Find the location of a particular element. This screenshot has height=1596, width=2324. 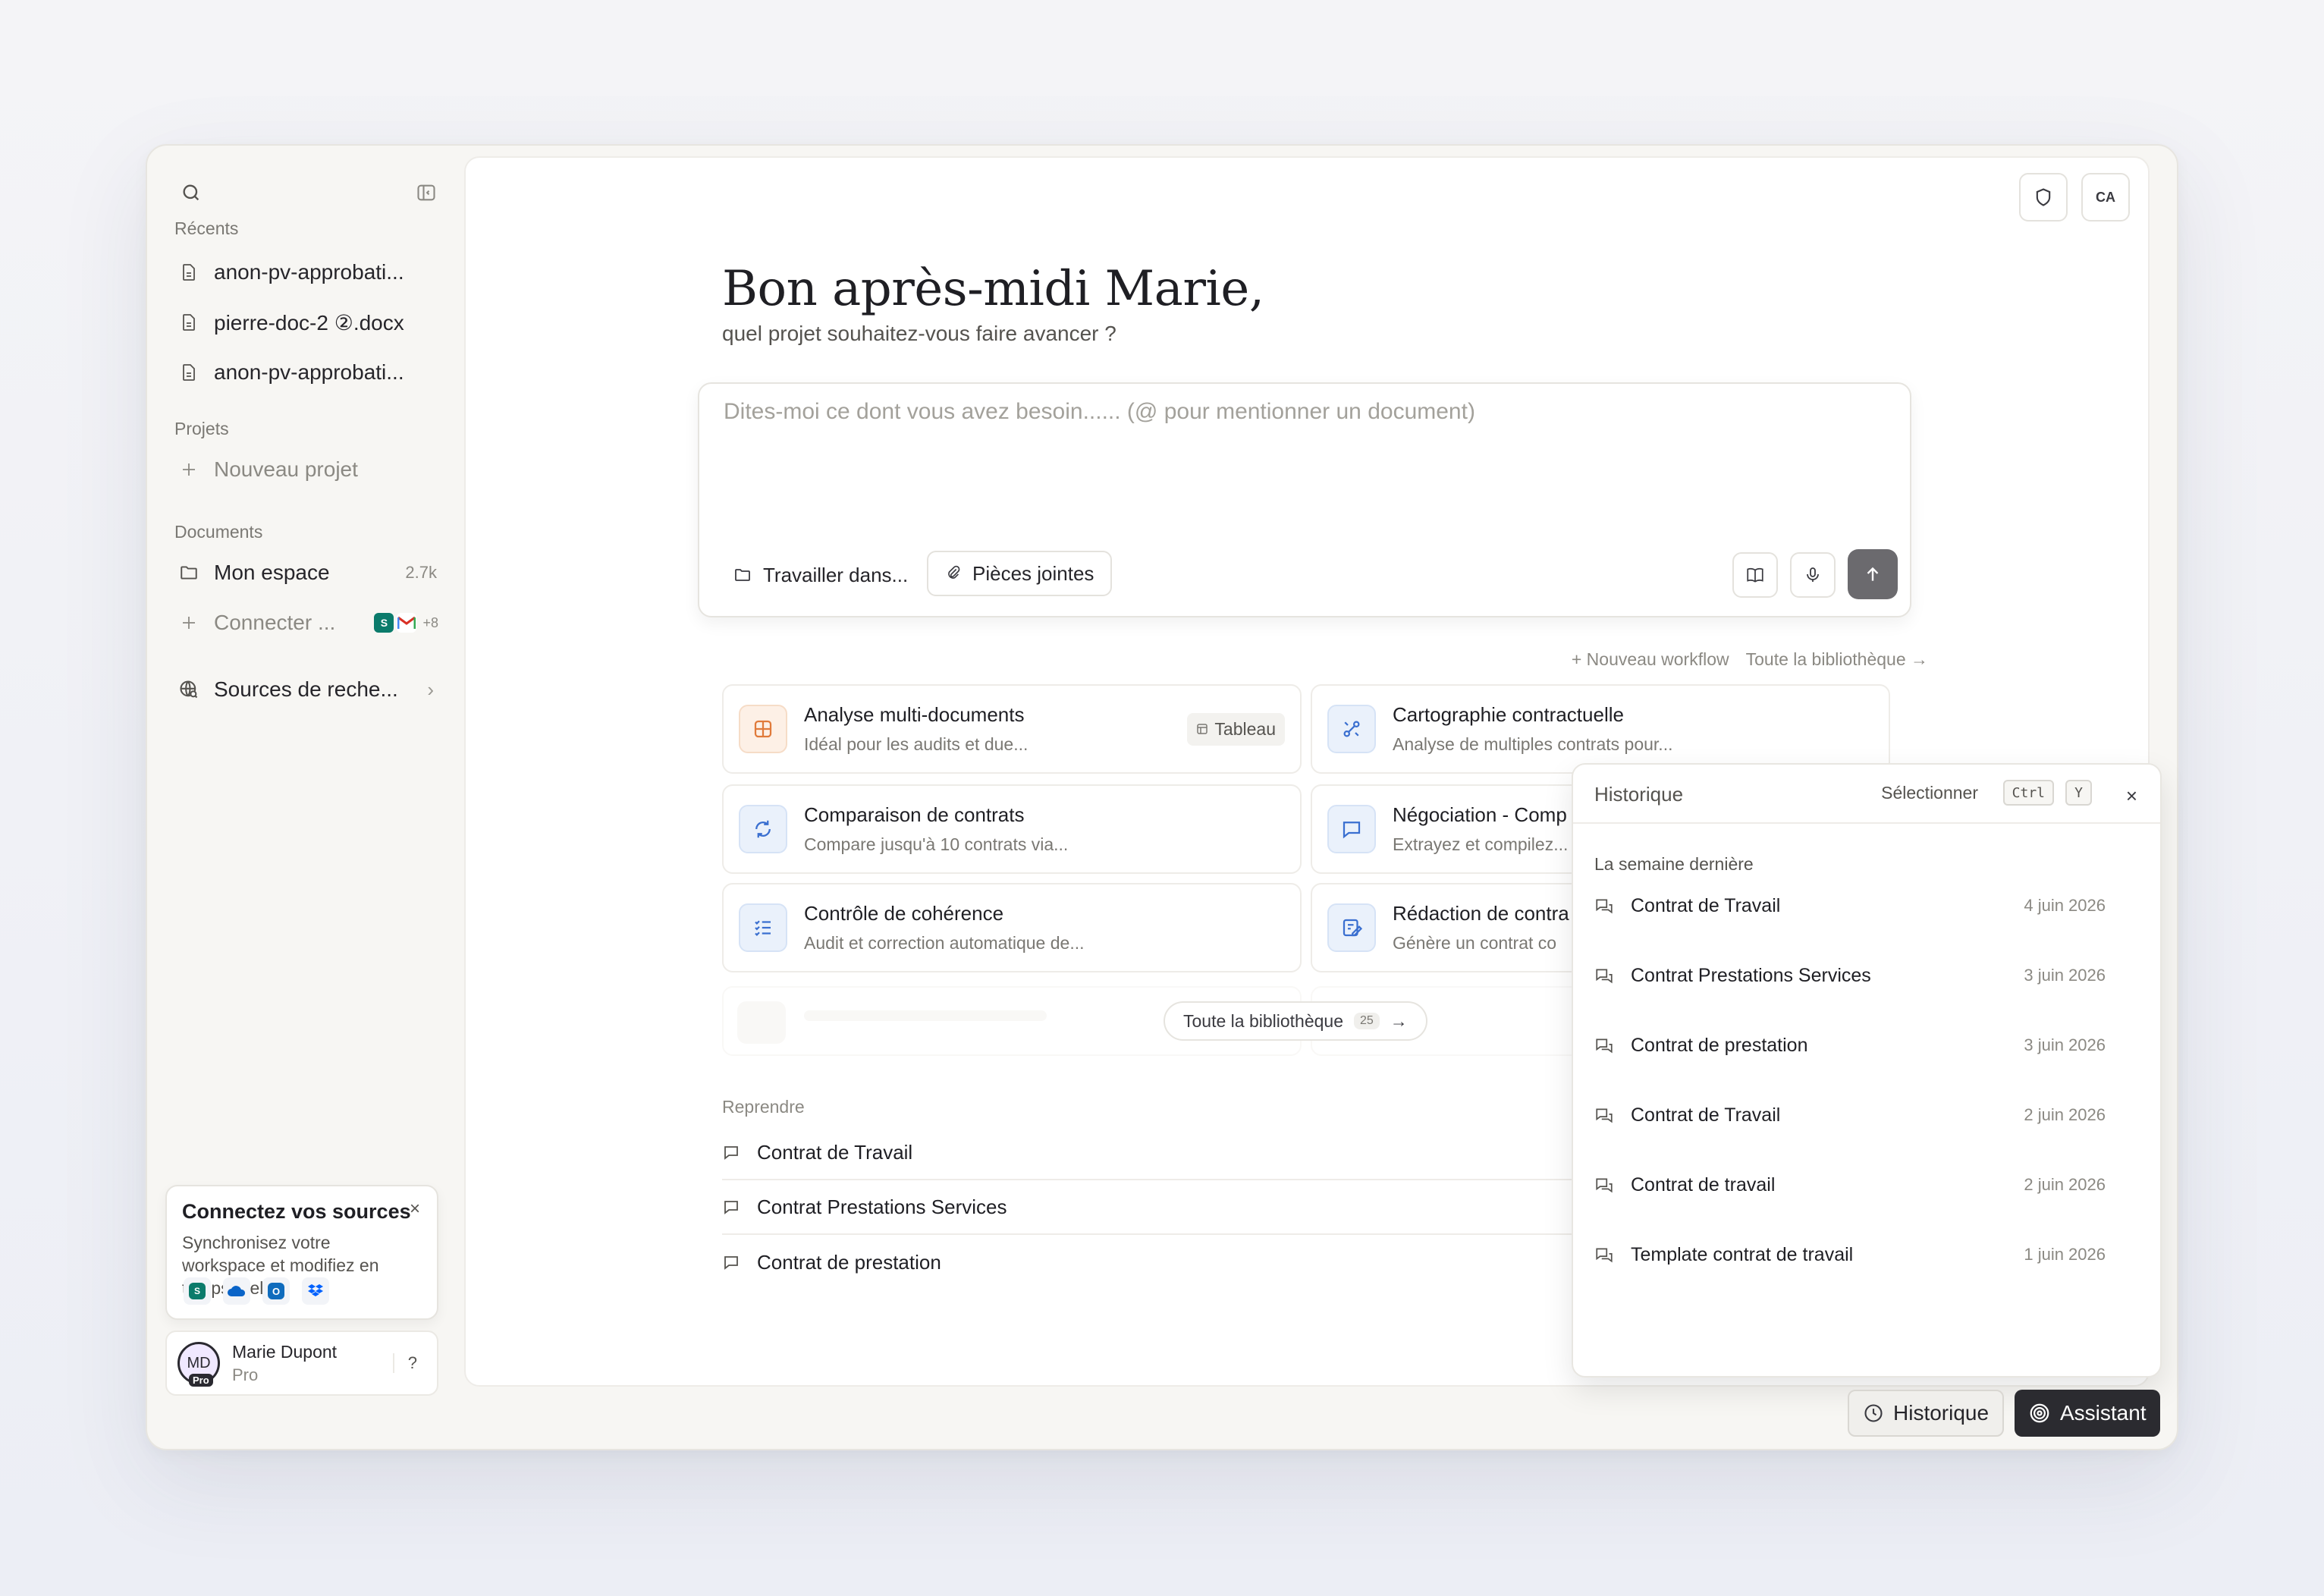

history-title: Historique is located at coordinates (1639, 794).